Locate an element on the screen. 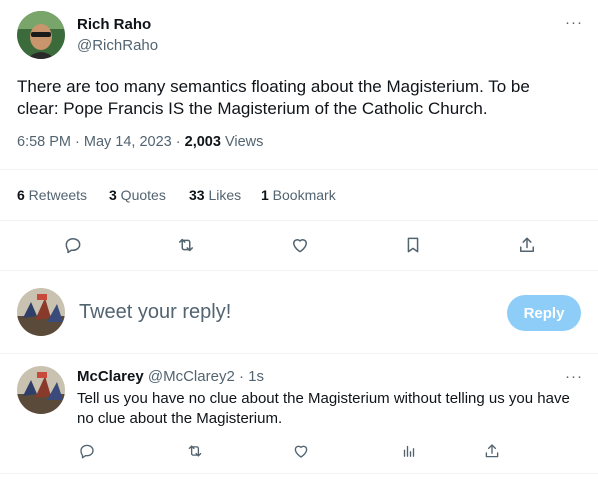 The image size is (598, 483). reply-more-options-button: ··· is located at coordinates (574, 376).